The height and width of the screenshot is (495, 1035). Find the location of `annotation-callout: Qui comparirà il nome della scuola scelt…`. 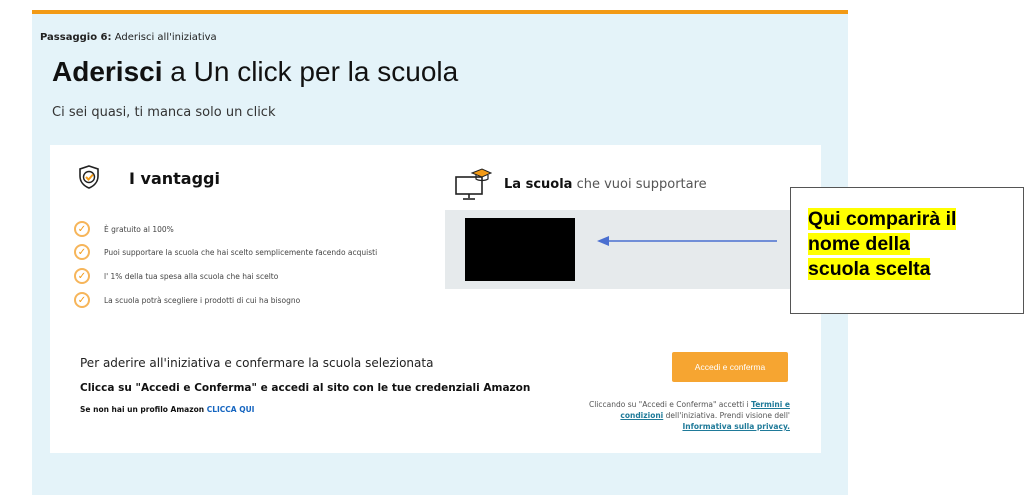

annotation-callout: Qui comparirà il nome della scuola scelt… is located at coordinates (907, 250).